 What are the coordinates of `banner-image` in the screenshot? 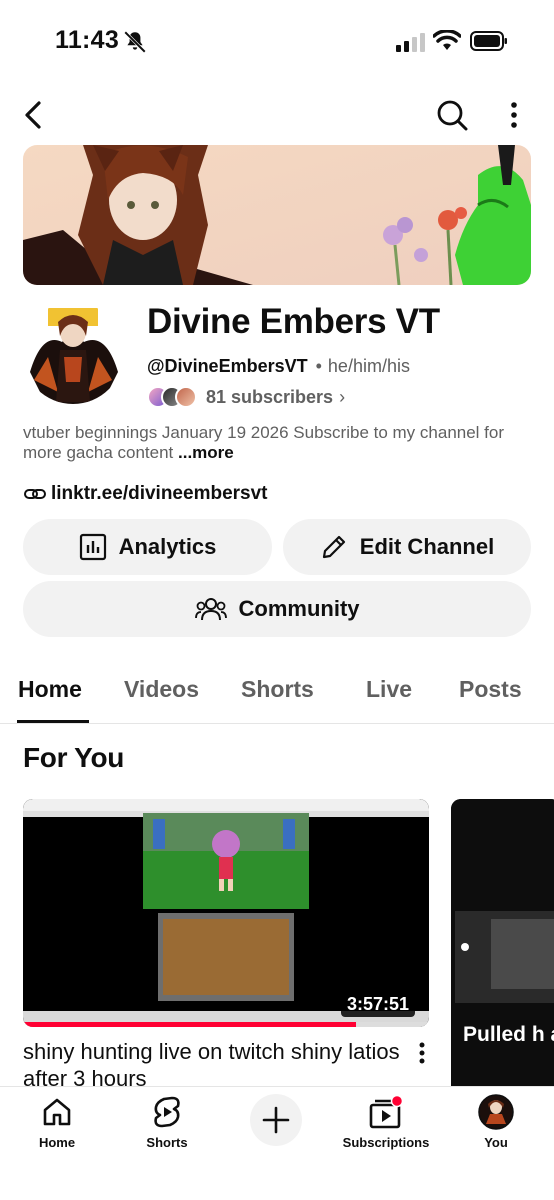 It's located at (277, 215).